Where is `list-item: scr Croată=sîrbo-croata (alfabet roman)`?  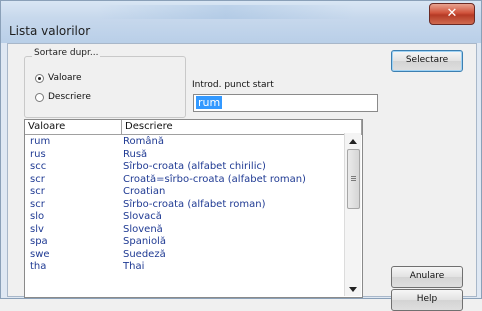
list-item: scr Croată=sîrbo-croata (alfabet roman) is located at coordinates (186, 180).